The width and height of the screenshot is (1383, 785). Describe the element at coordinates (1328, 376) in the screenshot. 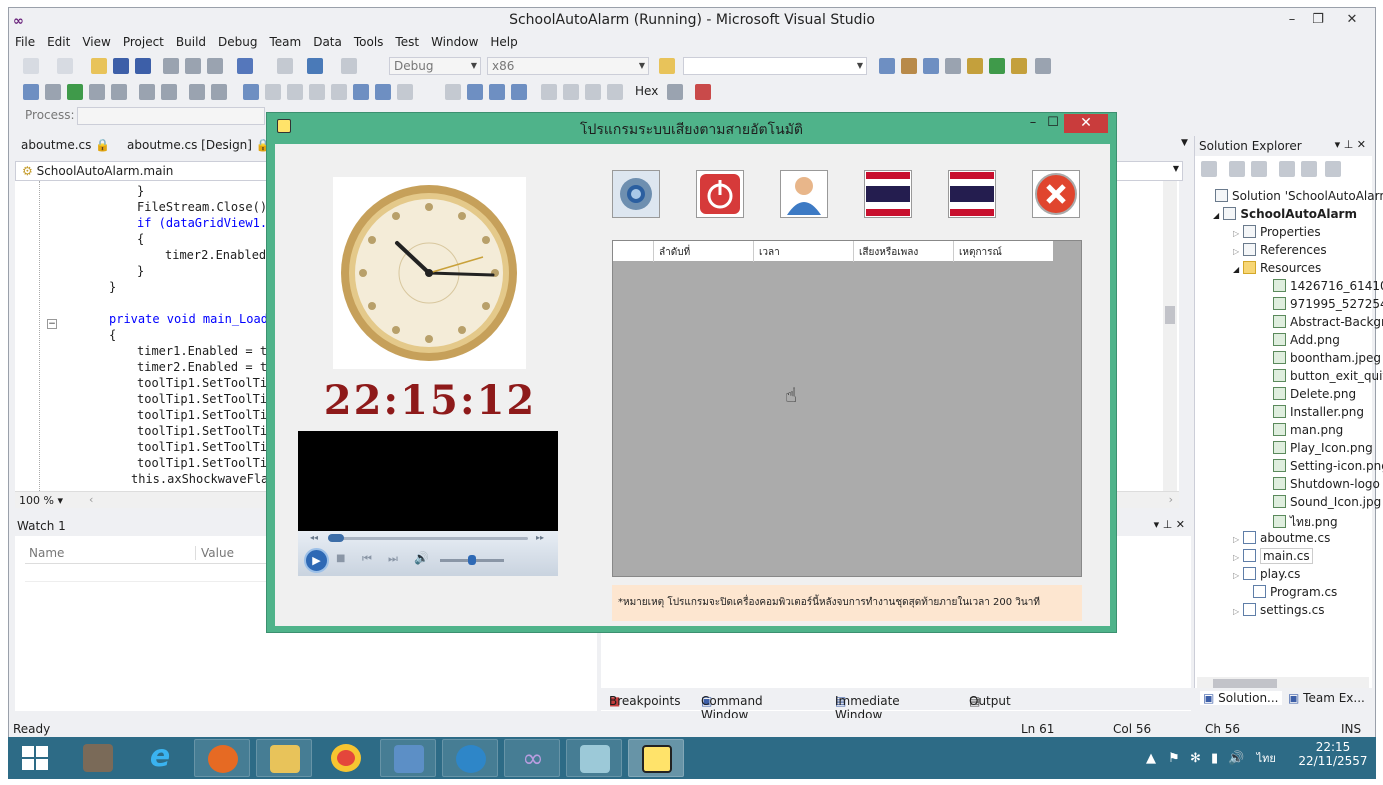

I see `resource-file: button_exit_quit` at that location.